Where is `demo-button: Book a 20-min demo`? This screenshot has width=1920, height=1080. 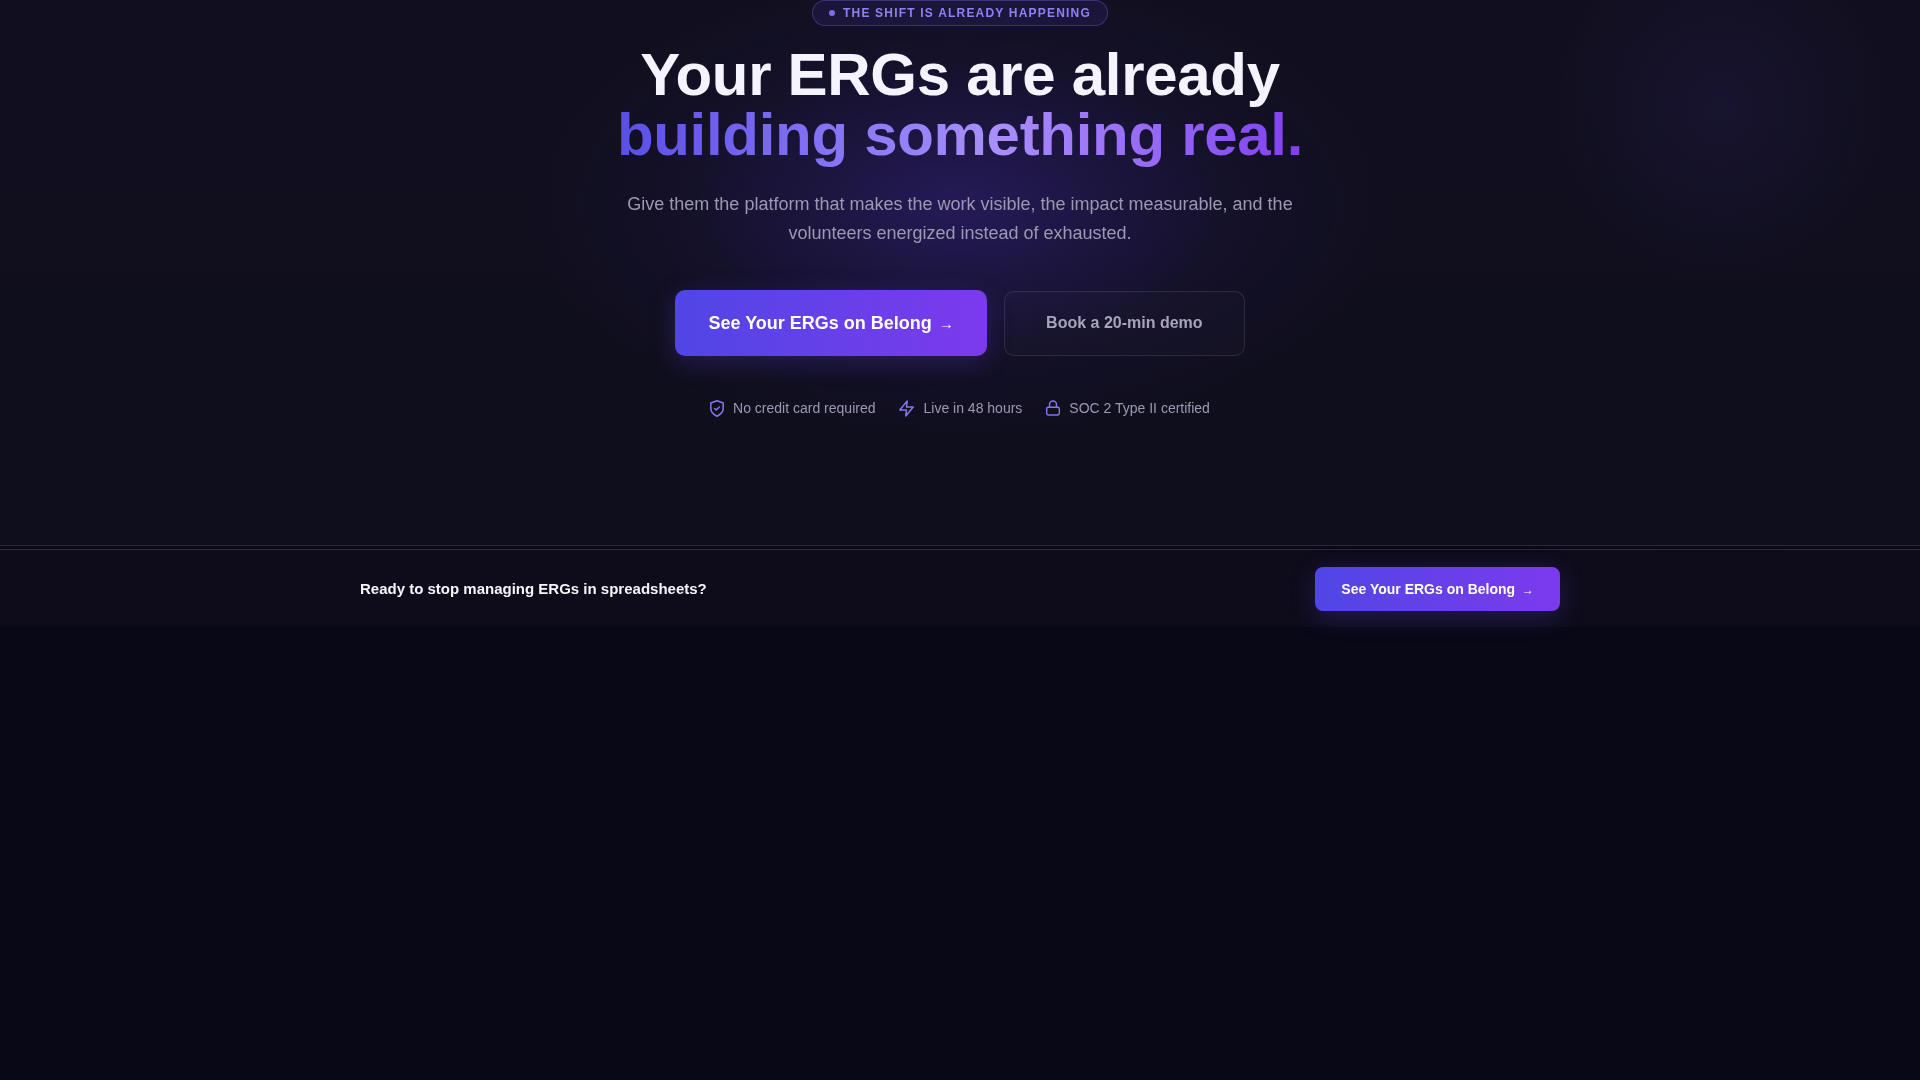
demo-button: Book a 20-min demo is located at coordinates (1124, 323).